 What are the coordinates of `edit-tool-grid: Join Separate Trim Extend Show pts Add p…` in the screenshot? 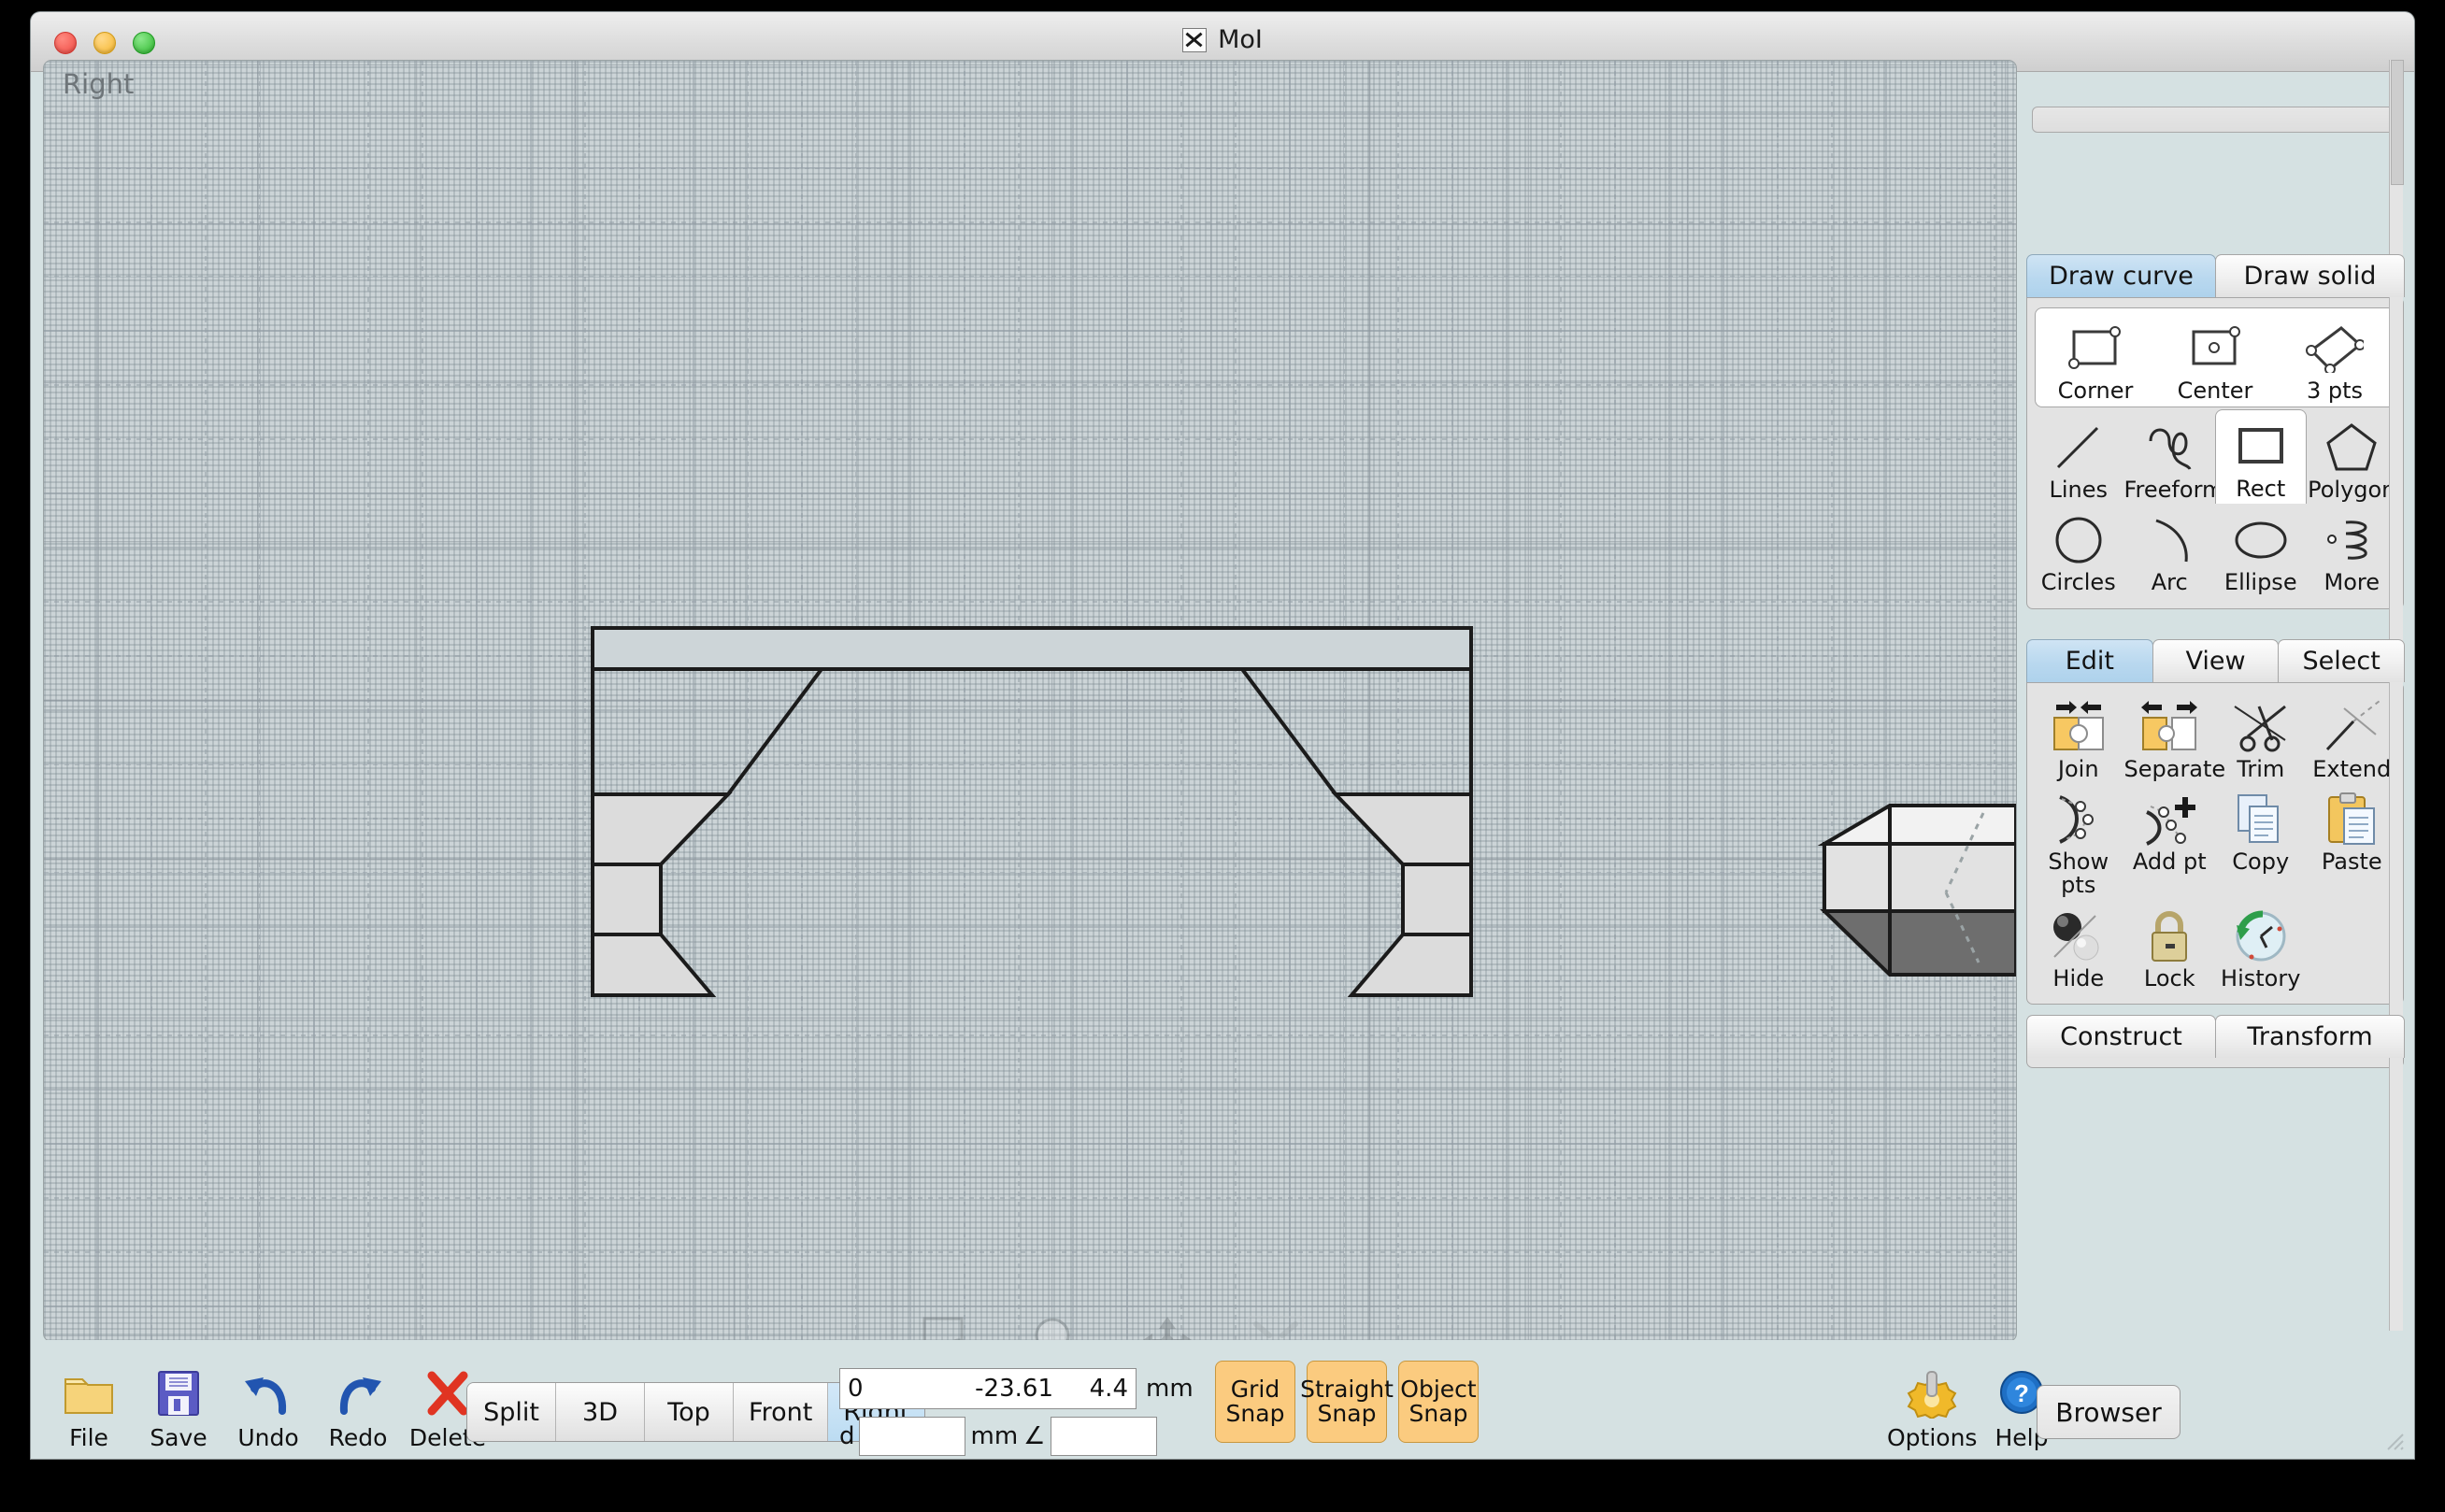 It's located at (2215, 841).